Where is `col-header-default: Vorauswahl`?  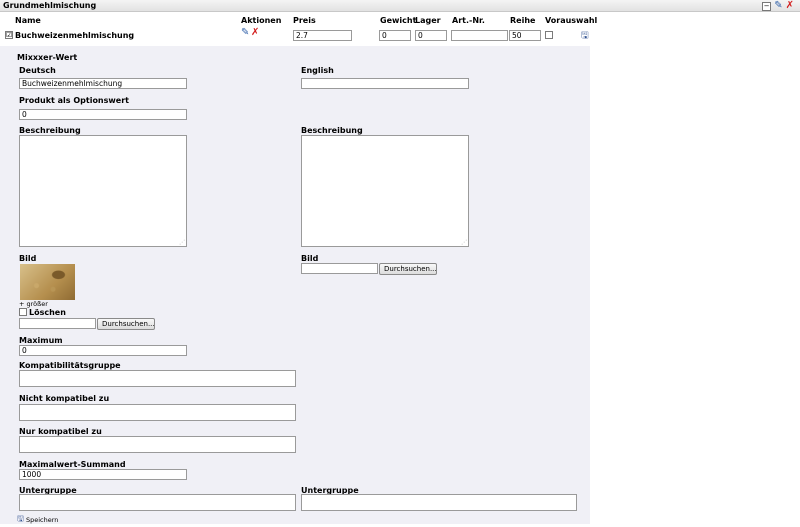
col-header-default: Vorauswahl is located at coordinates (571, 20).